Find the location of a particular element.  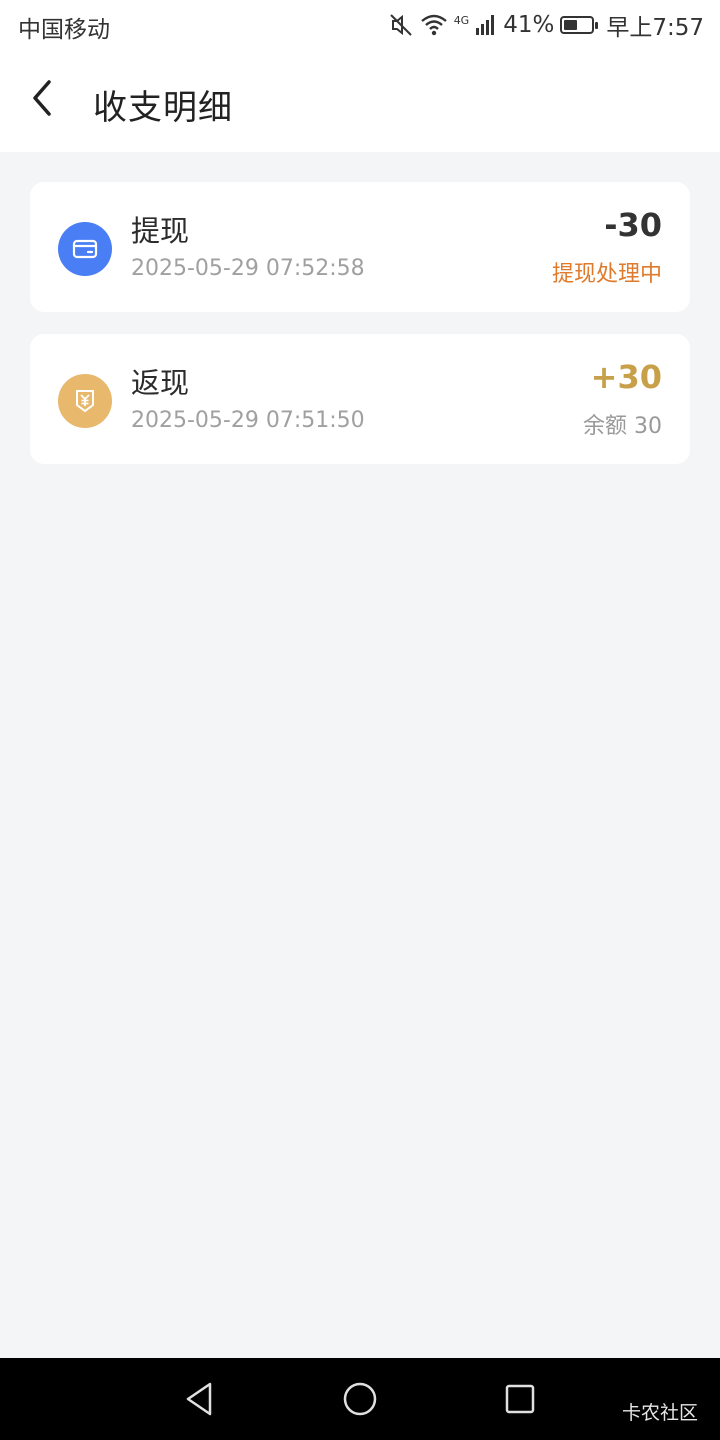

wifi-icon is located at coordinates (434, 25).